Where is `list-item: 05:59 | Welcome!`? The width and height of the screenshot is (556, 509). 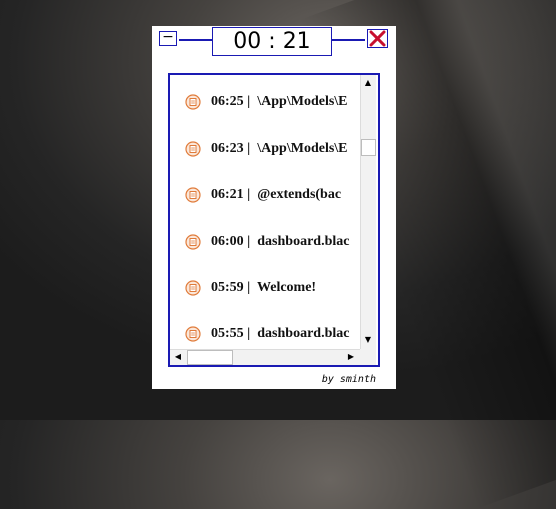
list-item: 05:59 | Welcome! is located at coordinates (265, 288).